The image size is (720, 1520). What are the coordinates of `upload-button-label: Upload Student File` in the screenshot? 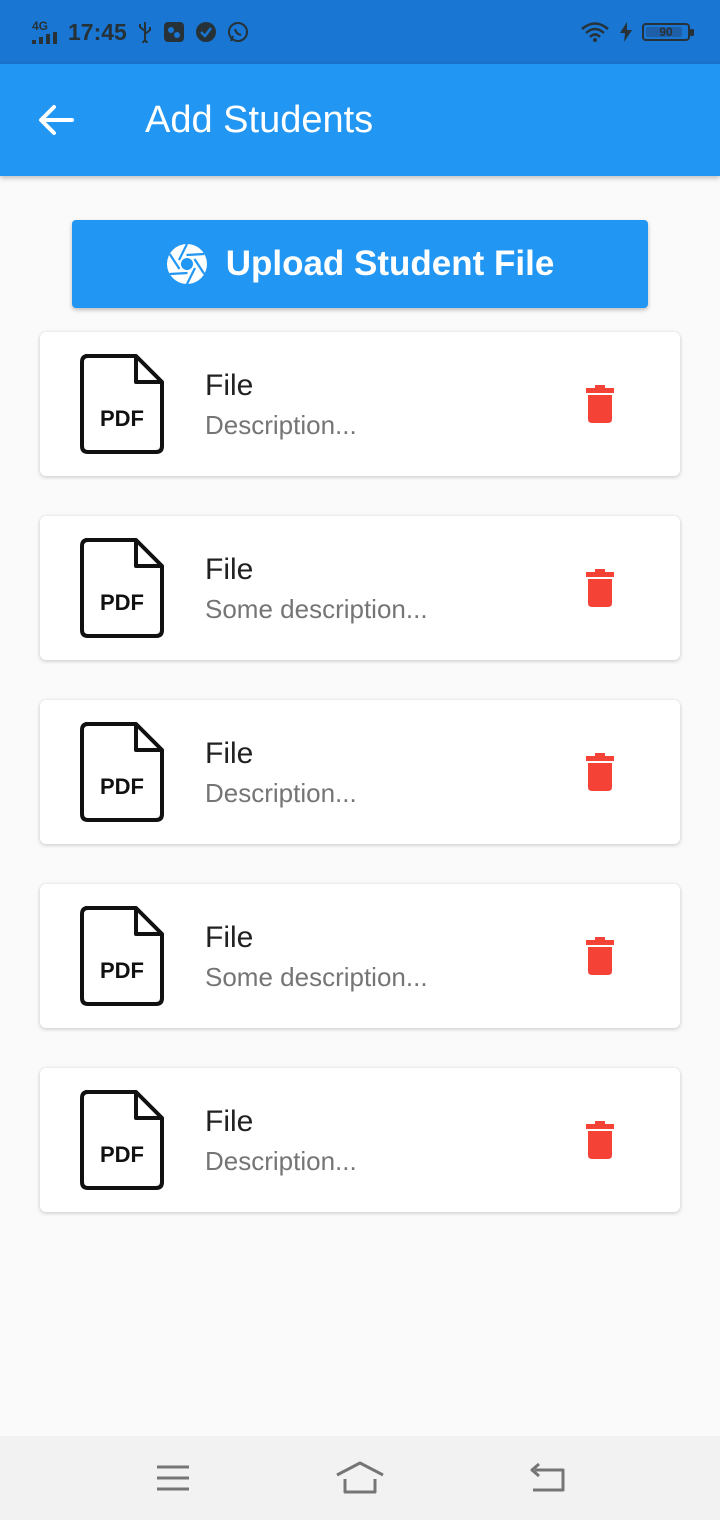 It's located at (390, 263).